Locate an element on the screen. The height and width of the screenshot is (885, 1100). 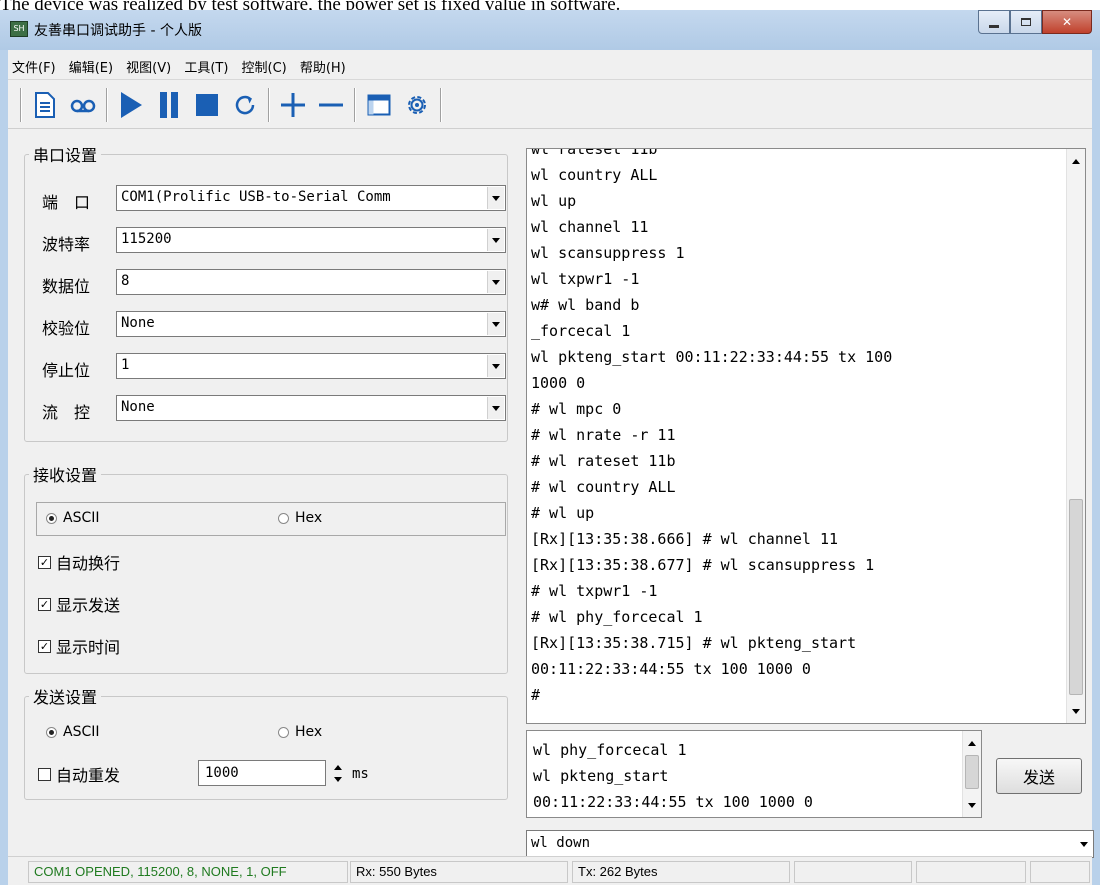
document-icon is located at coordinates (45, 104).